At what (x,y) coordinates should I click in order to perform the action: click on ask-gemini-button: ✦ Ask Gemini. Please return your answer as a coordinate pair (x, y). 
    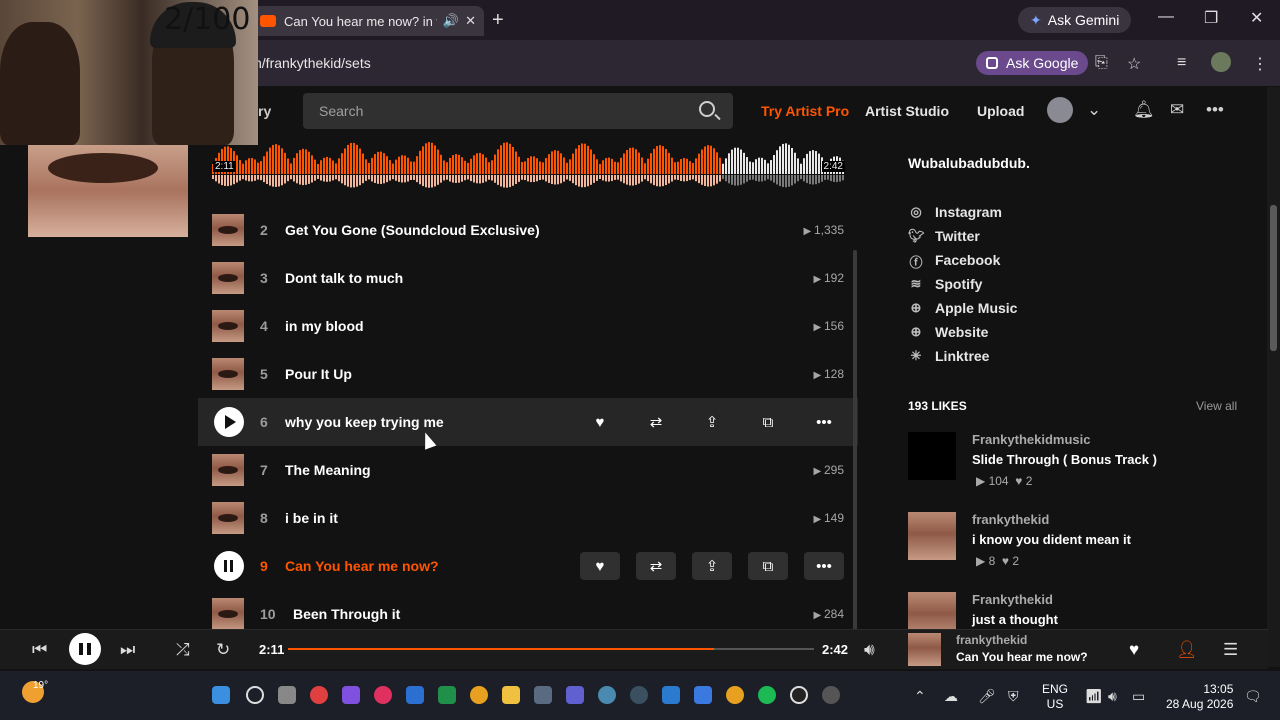
    Looking at the image, I should click on (1075, 20).